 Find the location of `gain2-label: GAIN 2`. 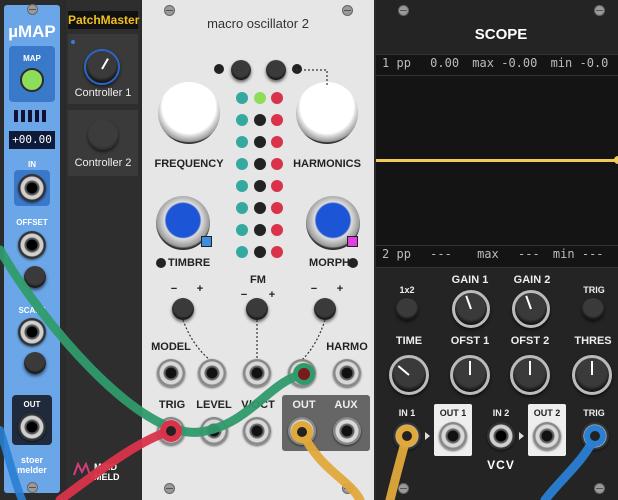

gain2-label: GAIN 2 is located at coordinates (532, 280).